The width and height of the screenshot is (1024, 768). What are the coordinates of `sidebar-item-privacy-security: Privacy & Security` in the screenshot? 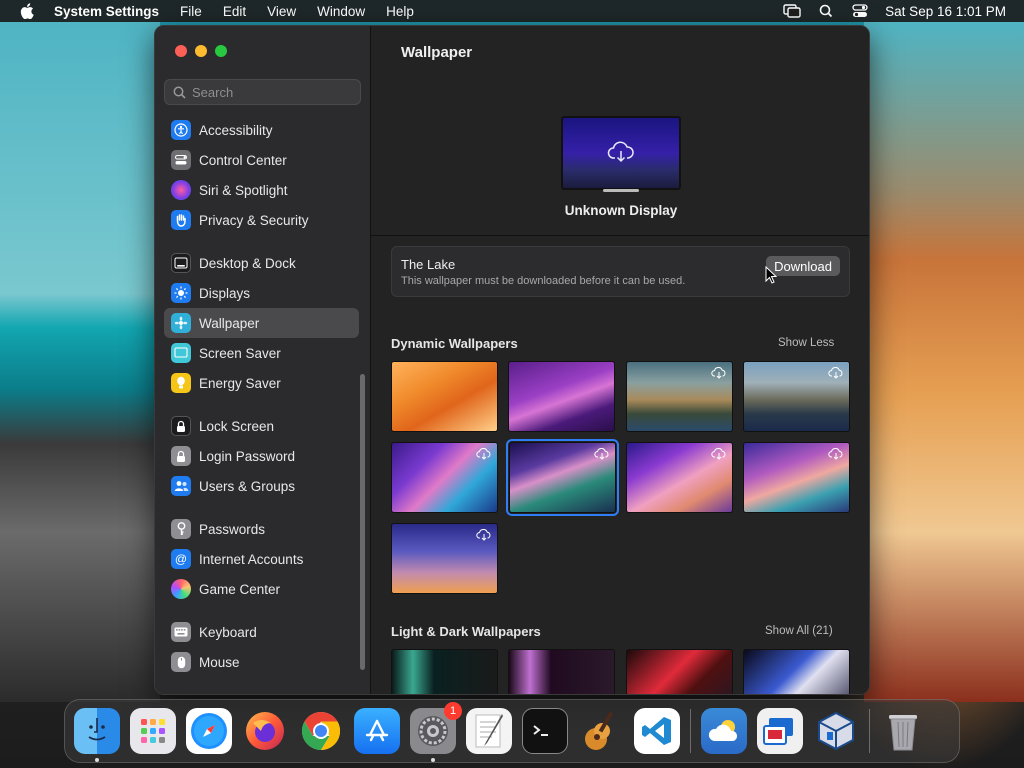 It's located at (261, 220).